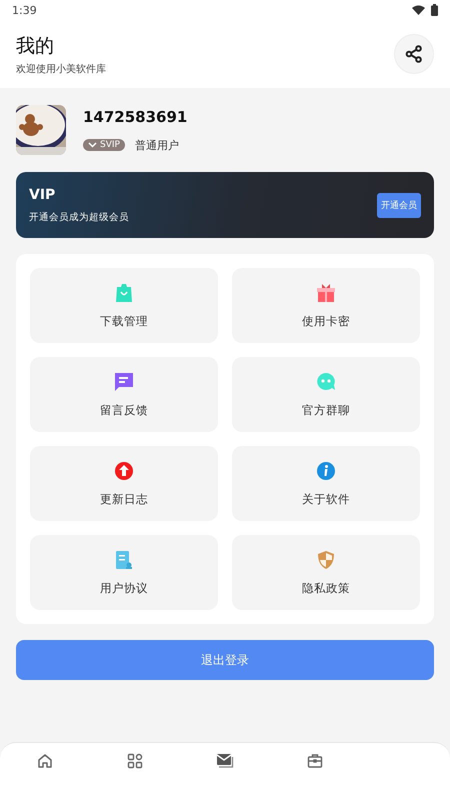 The width and height of the screenshot is (450, 800). I want to click on page-subtitle: 欢迎使用小美软件库, so click(61, 69).